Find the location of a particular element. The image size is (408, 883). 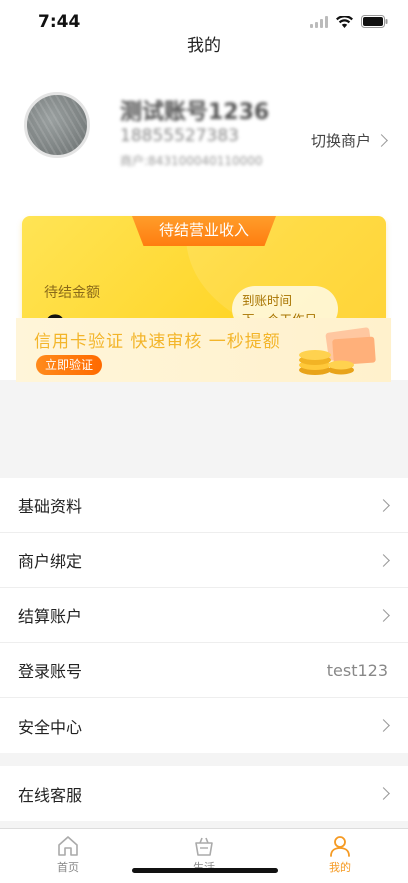

income-tab-label: 待结营业收入 is located at coordinates (204, 231).